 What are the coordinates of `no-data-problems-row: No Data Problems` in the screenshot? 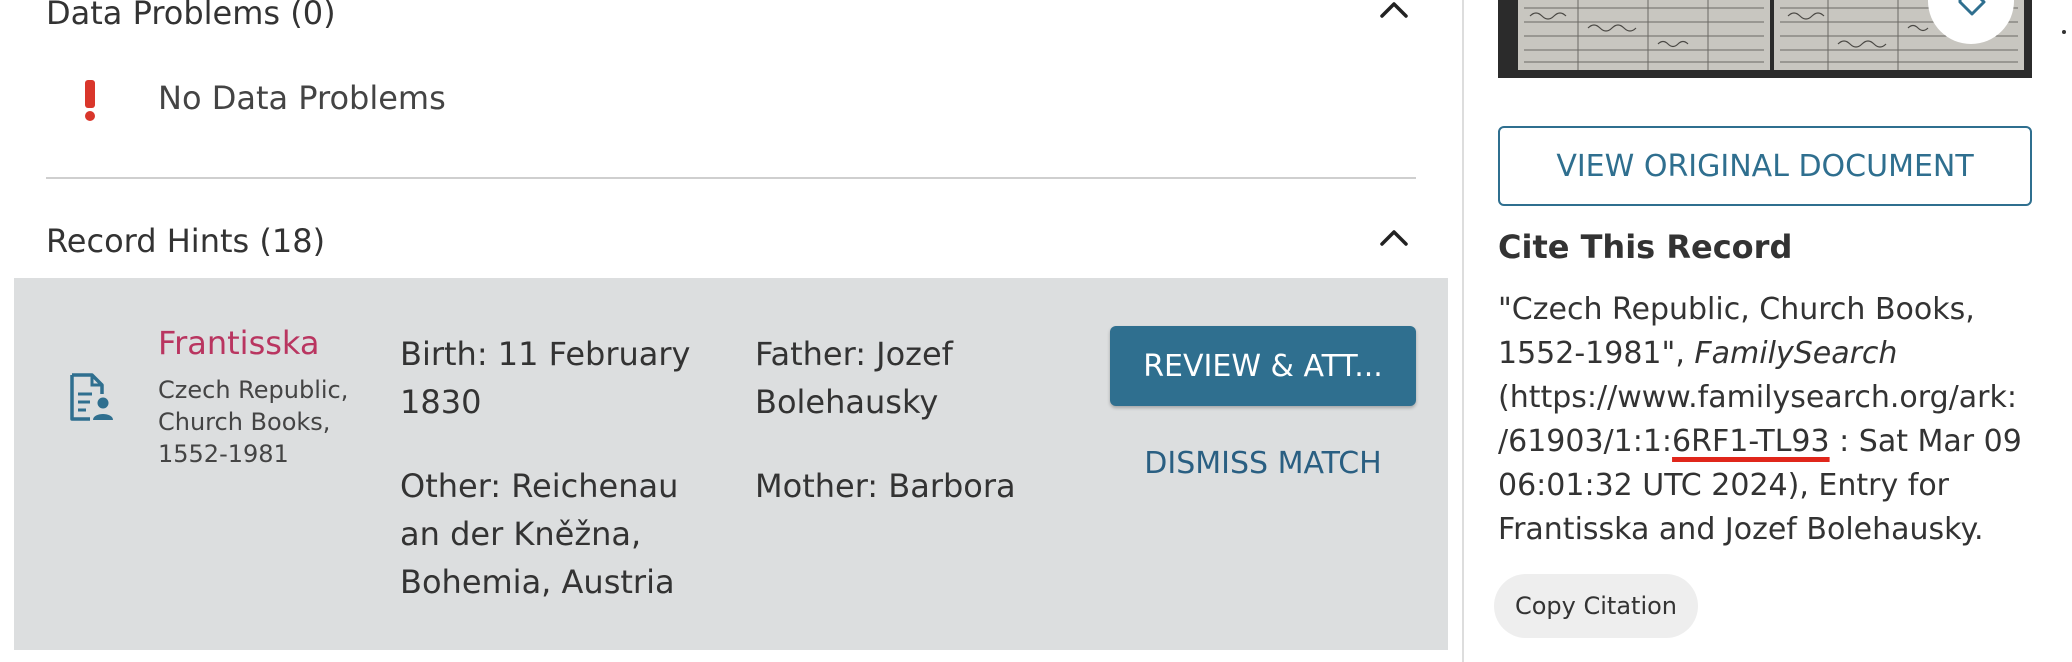 It's located at (496, 100).